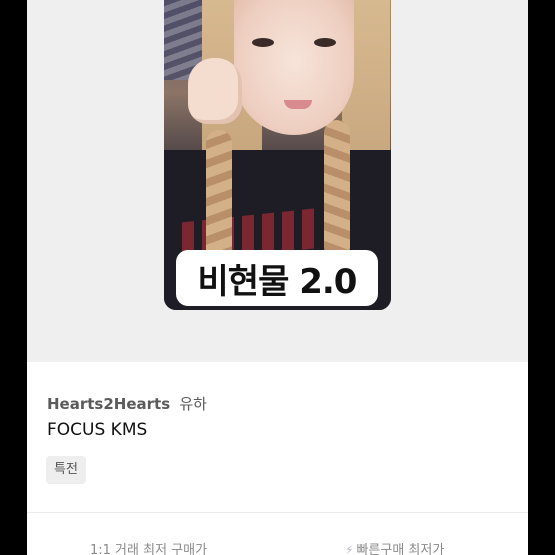 Image resolution: width=555 pixels, height=555 pixels. Describe the element at coordinates (349, 549) in the screenshot. I see `bolt-icon: ⚡` at that location.